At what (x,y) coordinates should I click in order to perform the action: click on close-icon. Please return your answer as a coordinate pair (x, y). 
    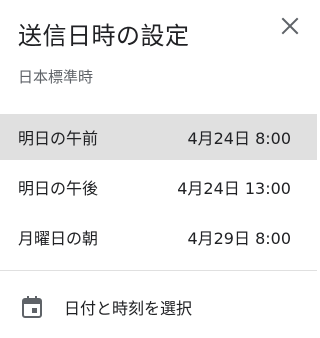
    Looking at the image, I should click on (290, 28).